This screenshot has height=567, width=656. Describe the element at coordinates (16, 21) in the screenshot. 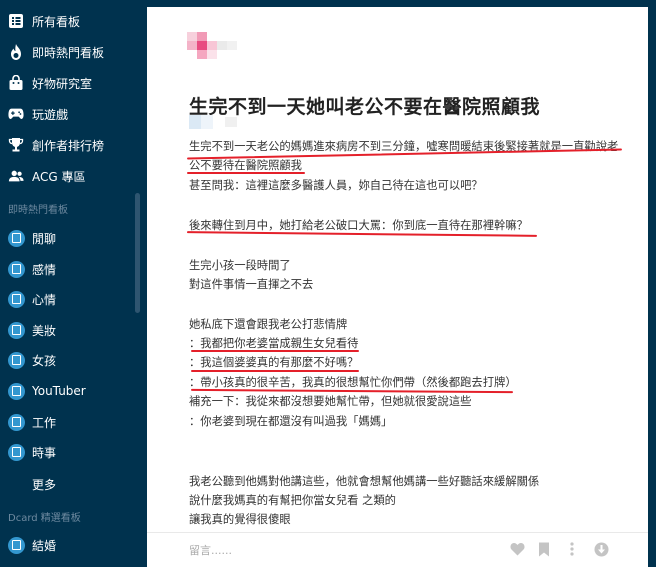

I see `board-list-icon` at that location.